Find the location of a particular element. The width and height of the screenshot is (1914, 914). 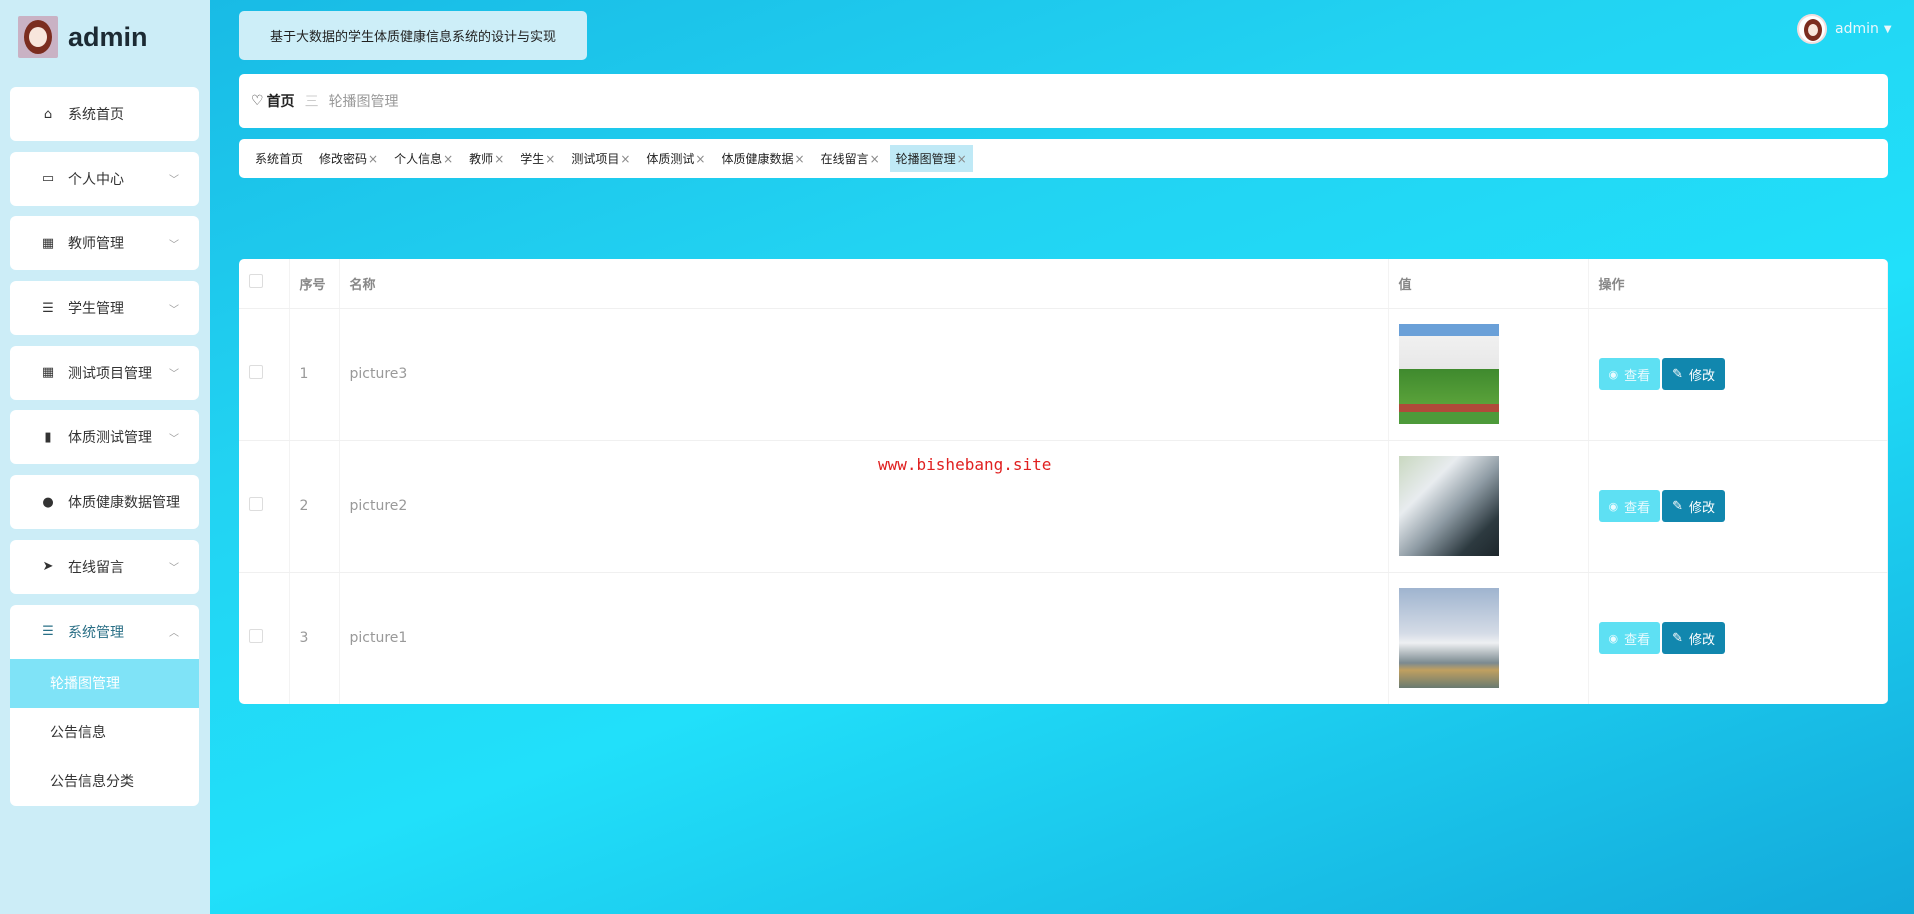

tab-home: 系统首页 is located at coordinates (279, 158).